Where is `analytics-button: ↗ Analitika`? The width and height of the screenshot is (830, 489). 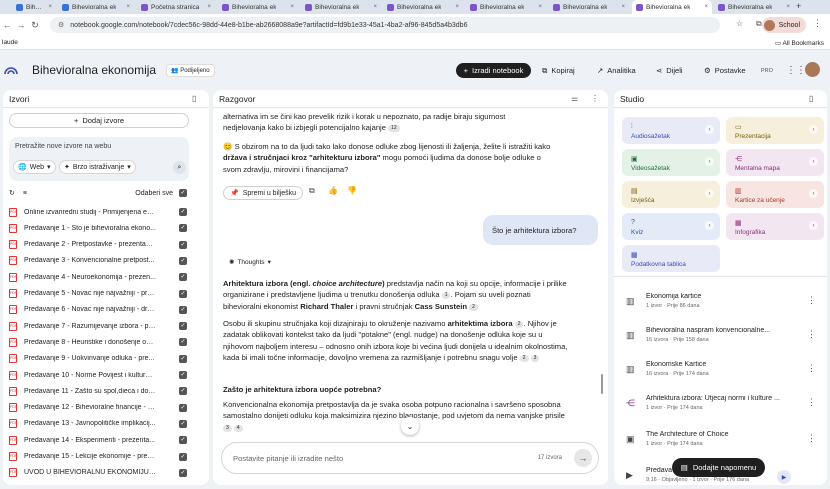
analytics-button: ↗ Analitika is located at coordinates (616, 70).